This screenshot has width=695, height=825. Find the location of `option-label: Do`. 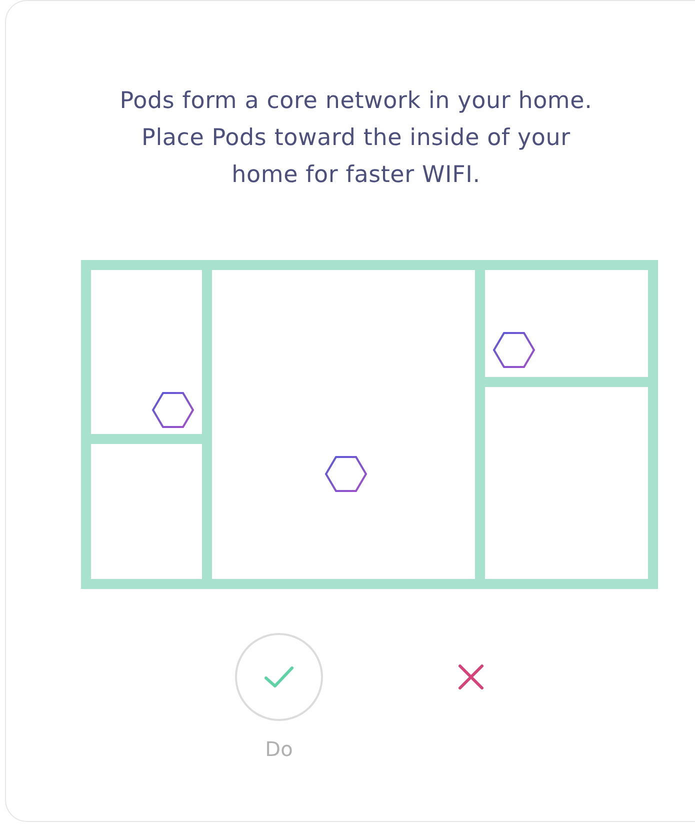

option-label: Do is located at coordinates (279, 749).